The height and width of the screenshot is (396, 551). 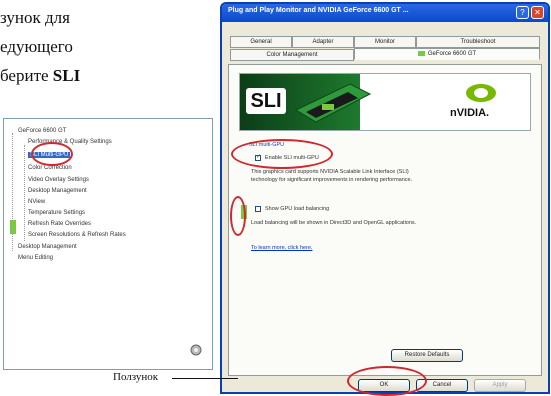 I want to click on restore-defaults-button: Restore Defaults, so click(x=427, y=355).